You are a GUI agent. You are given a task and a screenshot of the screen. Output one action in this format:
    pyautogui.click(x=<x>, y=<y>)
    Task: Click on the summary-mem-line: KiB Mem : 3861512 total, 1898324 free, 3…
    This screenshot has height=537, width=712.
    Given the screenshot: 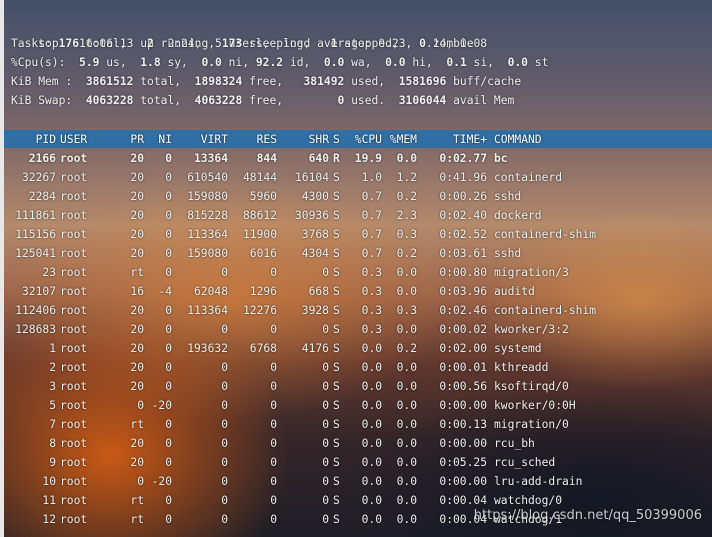 What is the action you would take?
    pyautogui.click(x=266, y=81)
    